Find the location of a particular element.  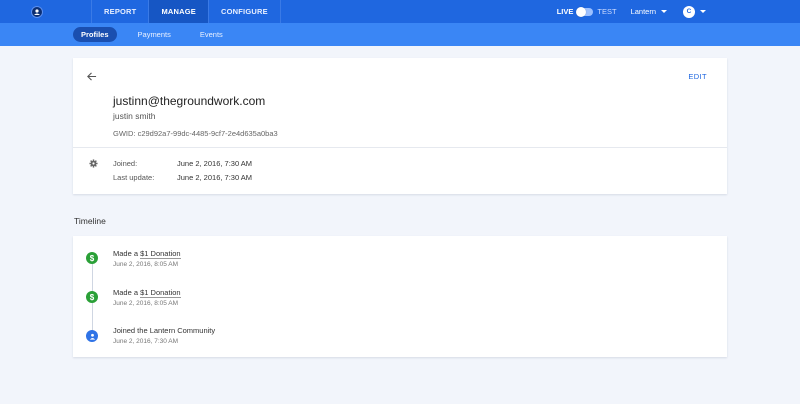

timeline-event-title: Joined the Lantern Community is located at coordinates (164, 330).